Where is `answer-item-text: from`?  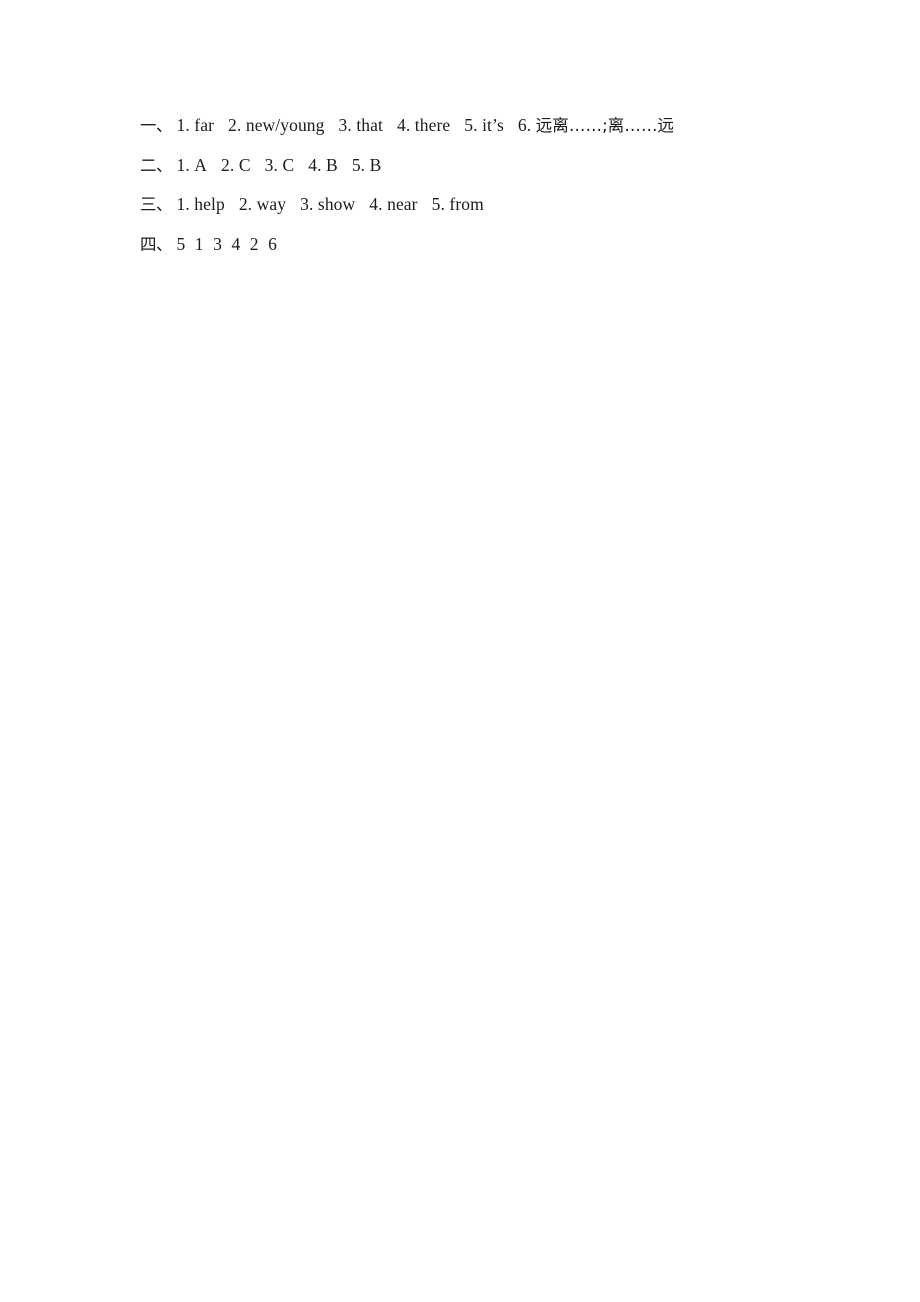 answer-item-text: from is located at coordinates (466, 204).